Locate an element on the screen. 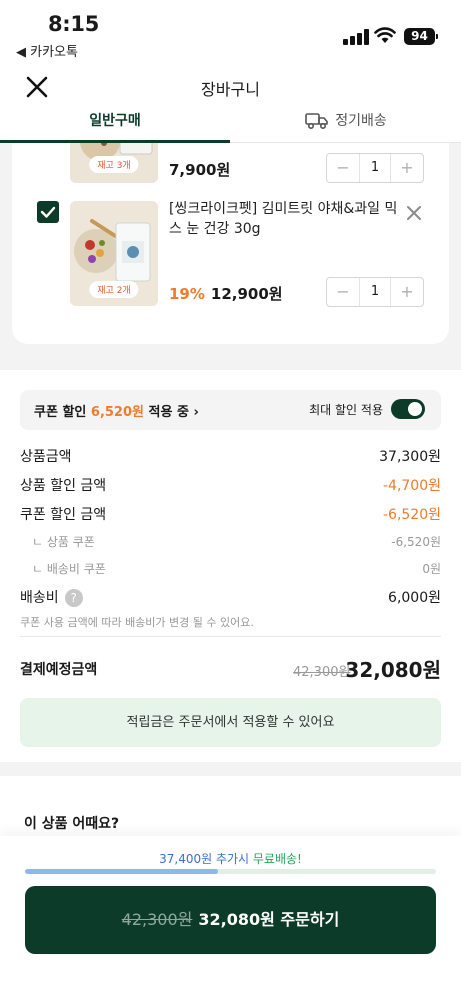  summary-label: 배송비? is located at coordinates (51, 597).